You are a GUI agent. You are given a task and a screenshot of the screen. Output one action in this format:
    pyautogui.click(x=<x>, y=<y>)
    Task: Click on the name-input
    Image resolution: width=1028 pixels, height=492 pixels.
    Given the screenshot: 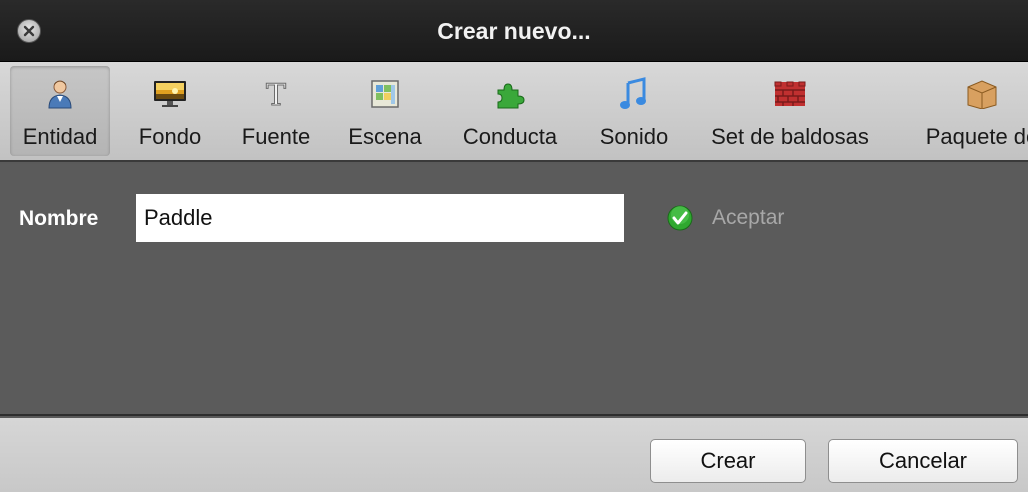 What is the action you would take?
    pyautogui.click(x=380, y=218)
    